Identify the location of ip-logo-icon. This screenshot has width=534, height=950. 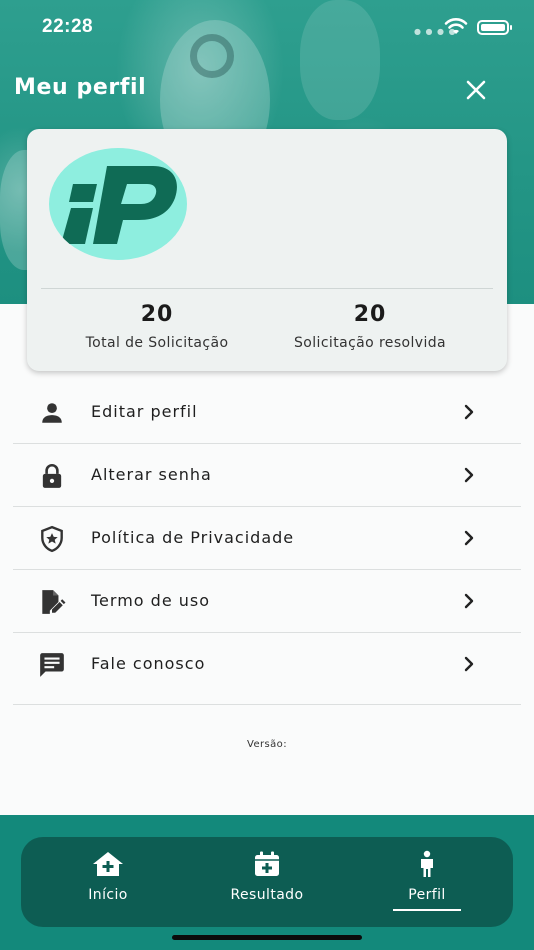
(119, 205).